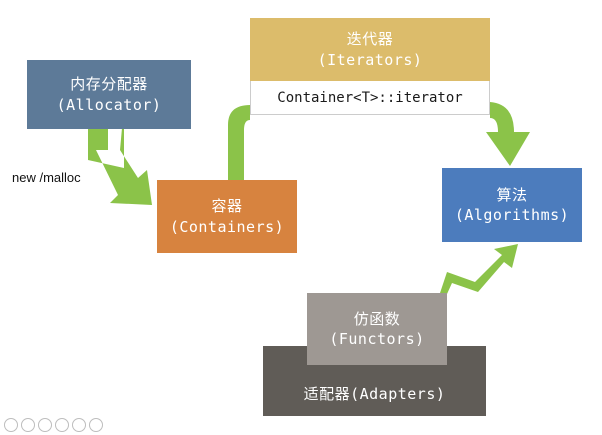  Describe the element at coordinates (120, 166) in the screenshot. I see `arrow-allocator-to-containers` at that location.